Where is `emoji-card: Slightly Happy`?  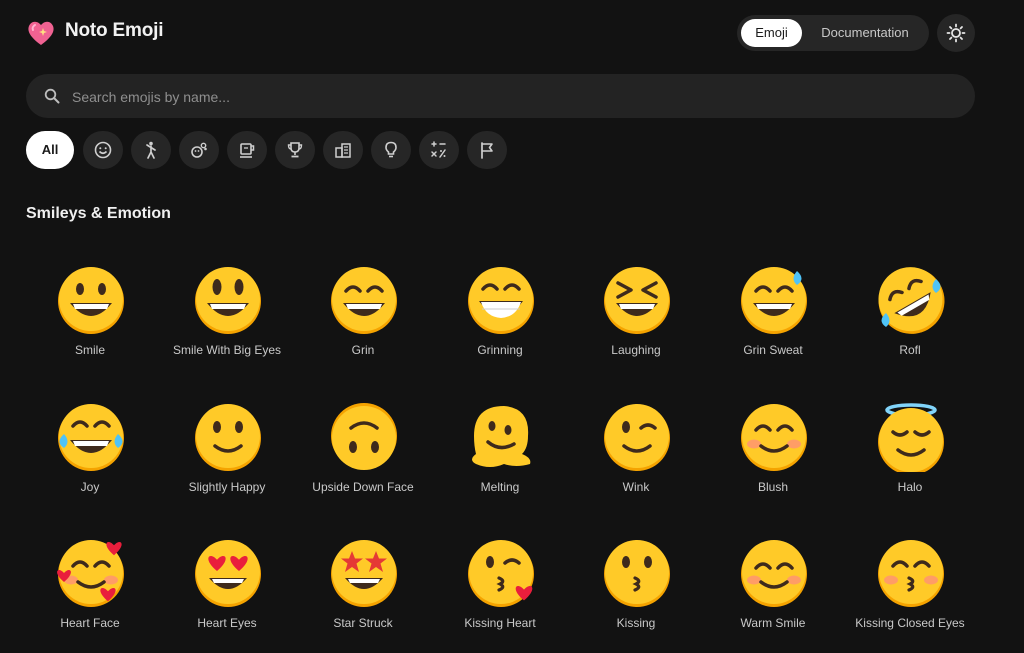 emoji-card: Slightly Happy is located at coordinates (227, 446).